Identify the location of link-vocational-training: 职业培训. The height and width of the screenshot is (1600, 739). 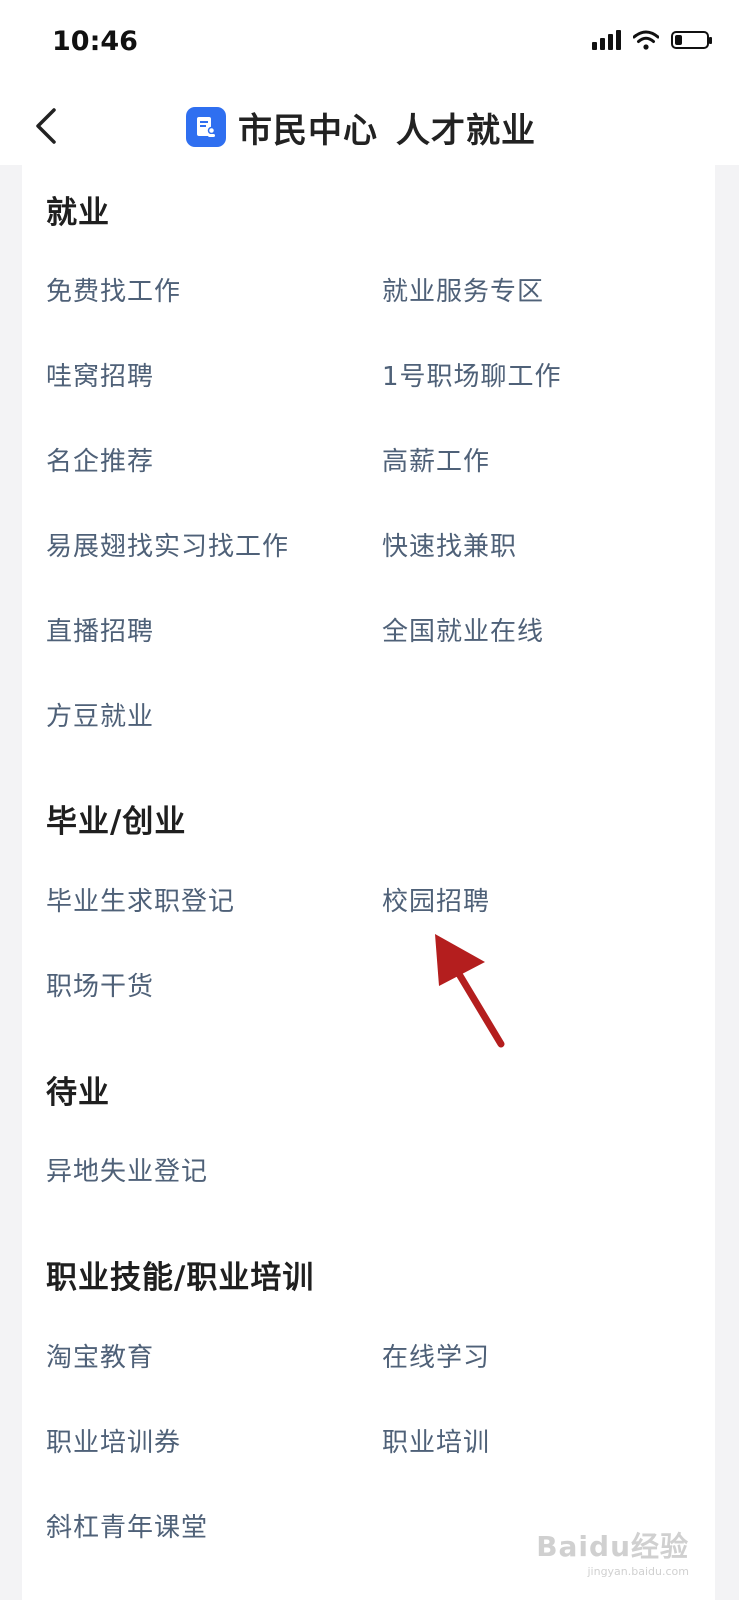
(436, 1440).